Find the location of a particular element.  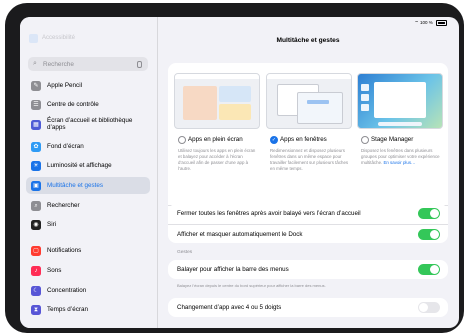

gestures-header: Gestes is located at coordinates (185, 252).